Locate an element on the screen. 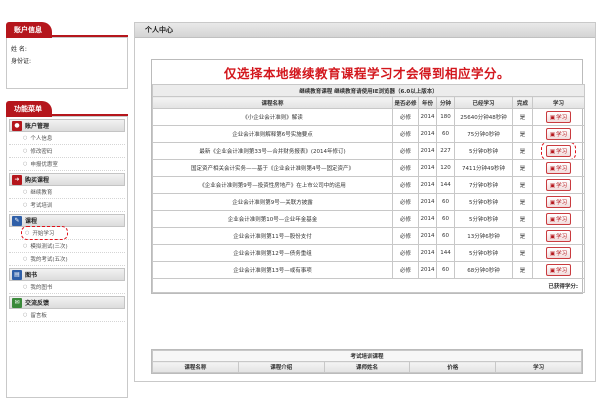 Image resolution: width=600 pixels, height=400 pixels. minutes-cell: 144 is located at coordinates (445, 185).